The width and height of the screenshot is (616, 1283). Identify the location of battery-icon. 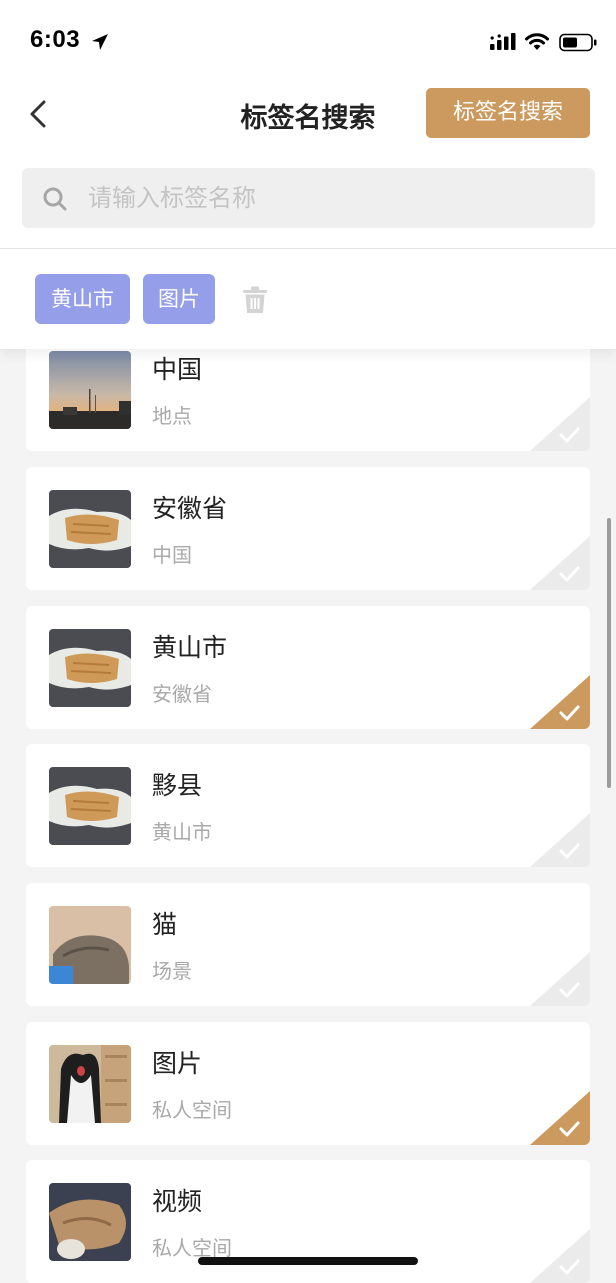
(578, 42).